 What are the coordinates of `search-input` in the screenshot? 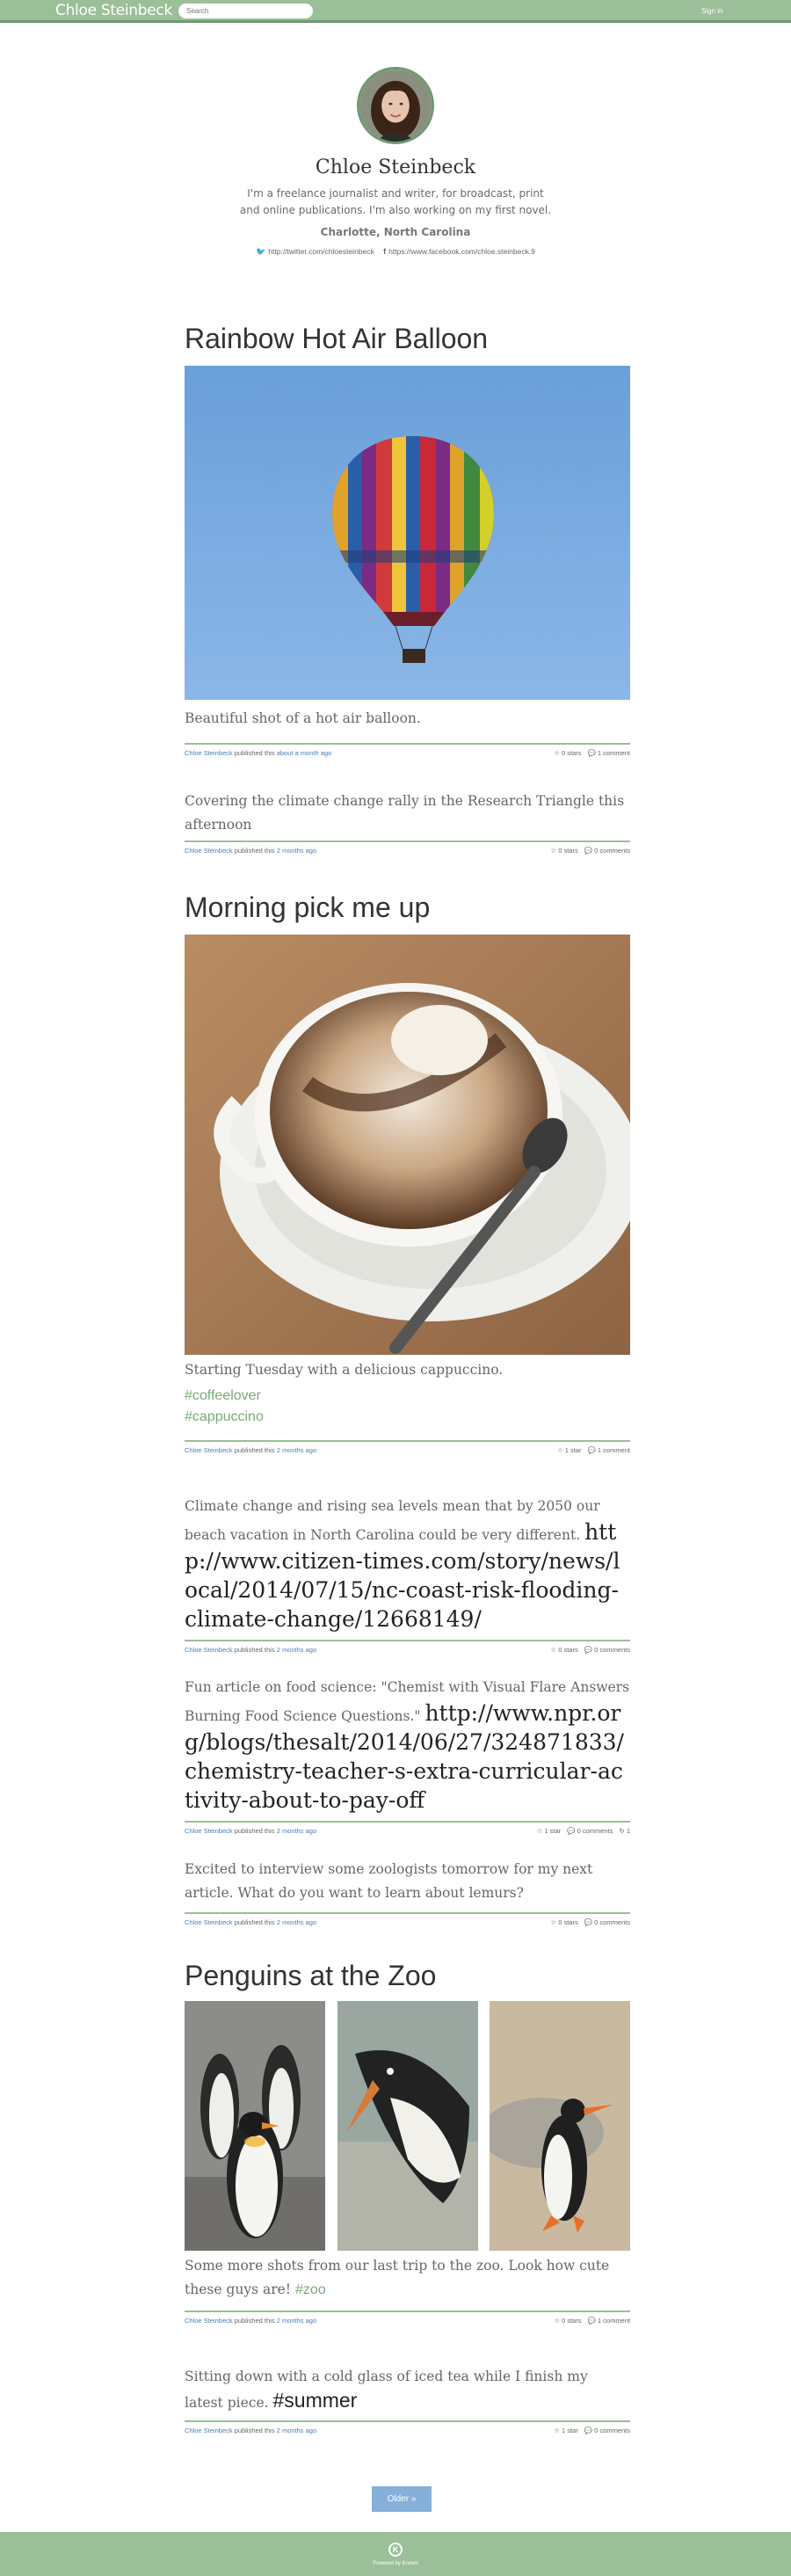 It's located at (246, 11).